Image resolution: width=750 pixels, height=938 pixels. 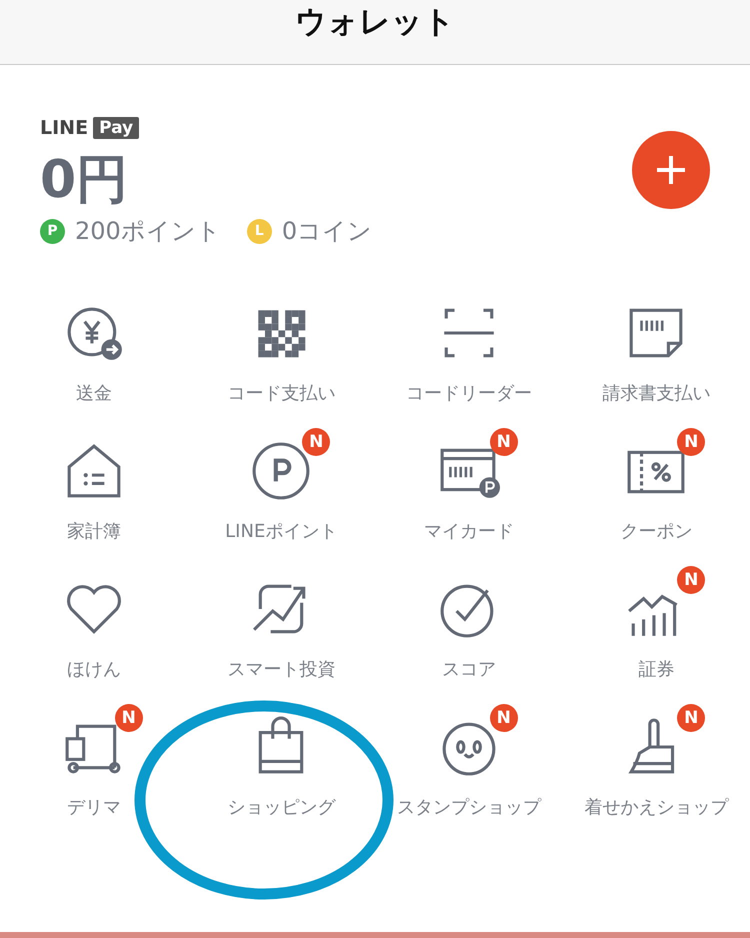 I want to click on menu-item-label: コード支払い, so click(x=281, y=394).